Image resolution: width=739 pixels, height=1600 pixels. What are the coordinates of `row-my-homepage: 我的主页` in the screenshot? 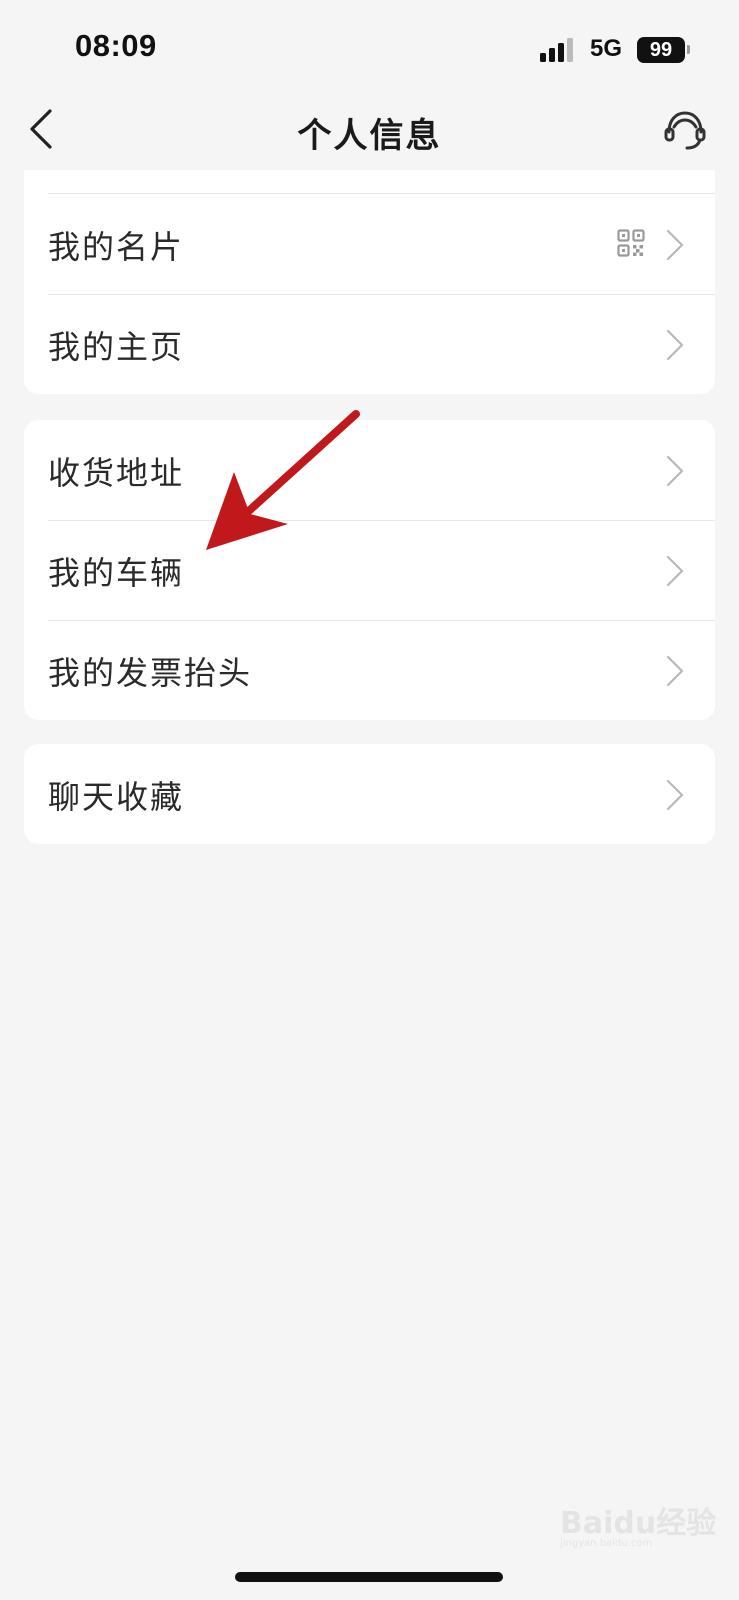 It's located at (369, 344).